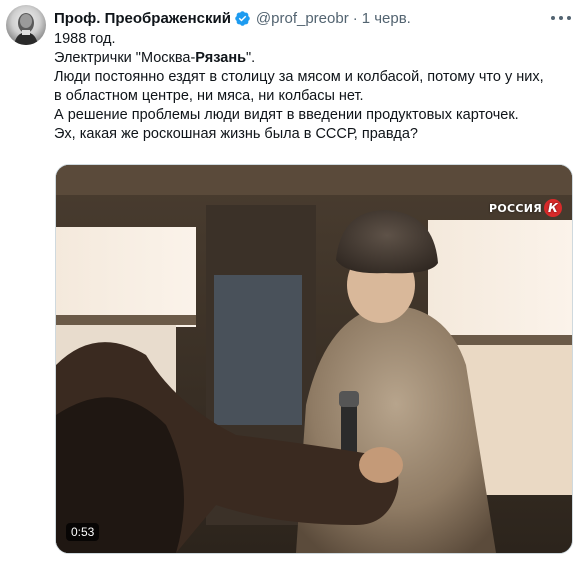 This screenshot has width=583, height=563. I want to click on channel-logo-text: РОССИЯ, so click(515, 208).